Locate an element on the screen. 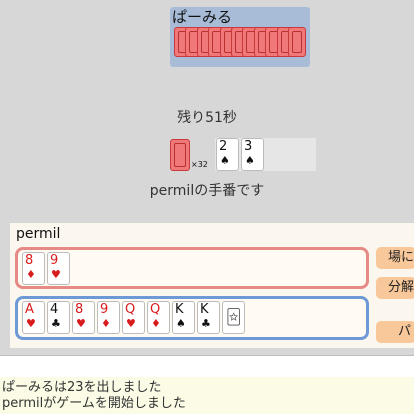 This screenshot has height=414, width=414. joker-card: 🃟 is located at coordinates (233, 317).